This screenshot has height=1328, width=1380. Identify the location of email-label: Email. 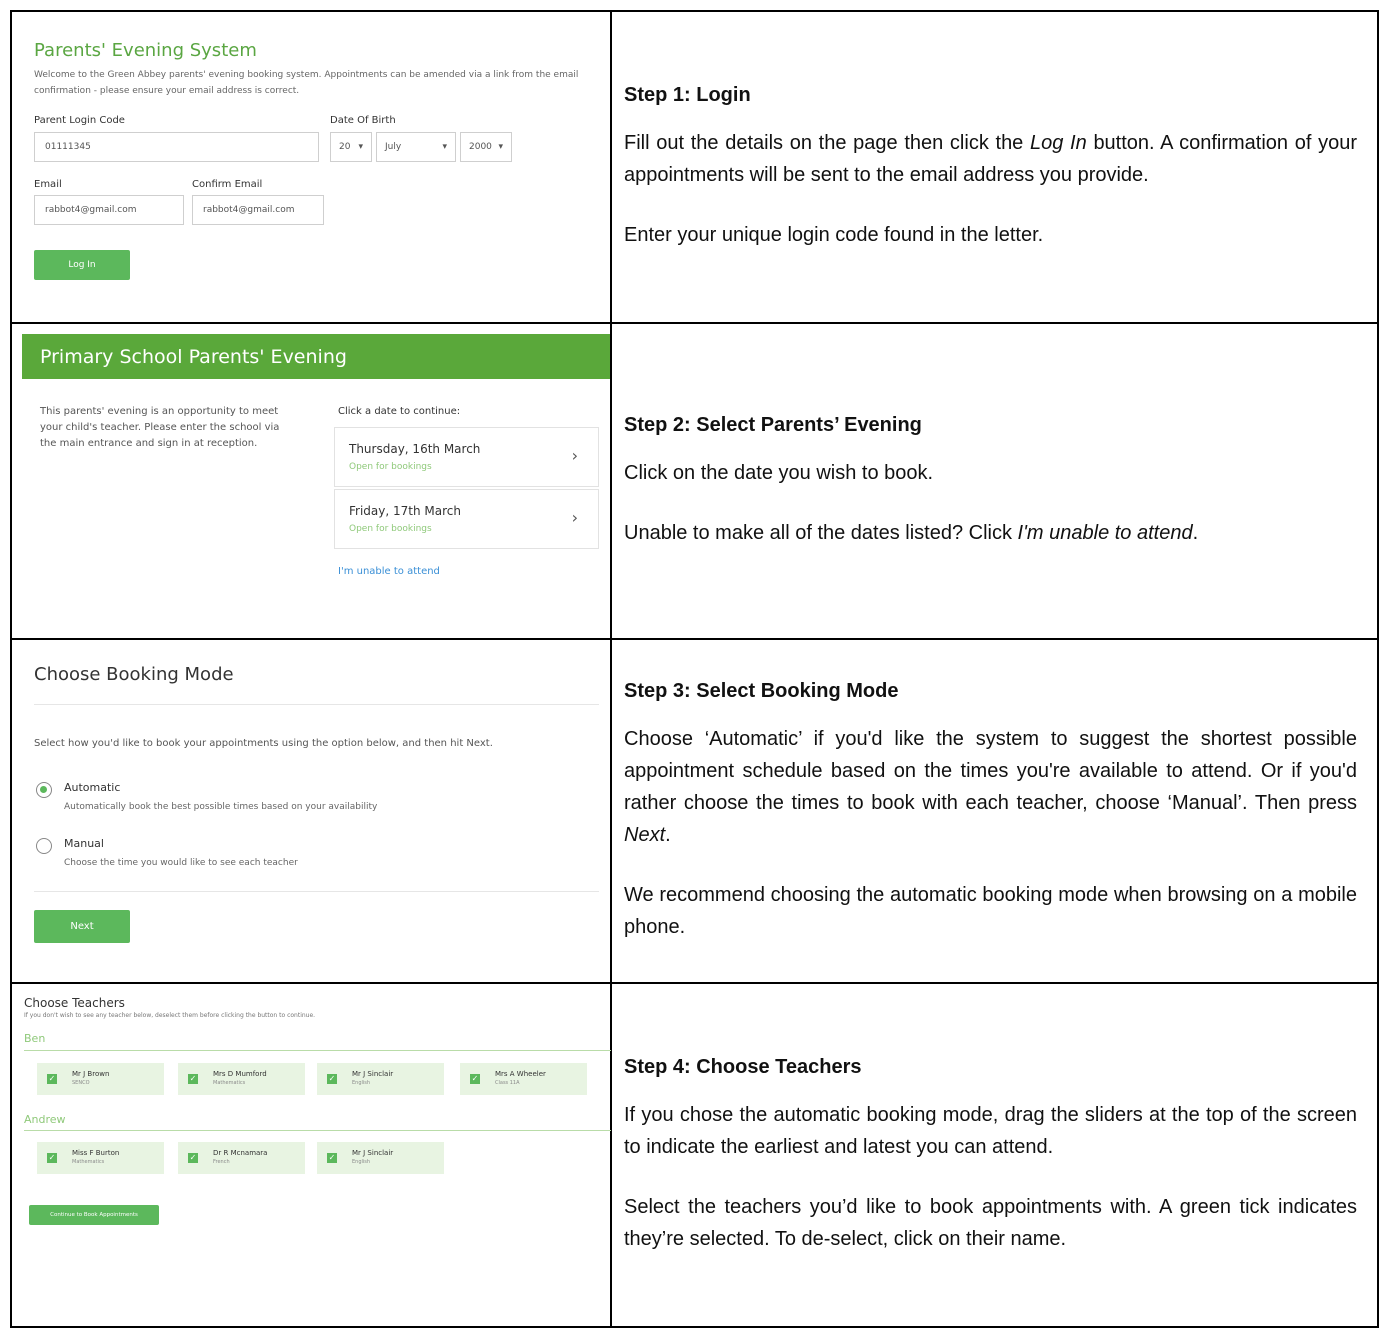
(48, 184).